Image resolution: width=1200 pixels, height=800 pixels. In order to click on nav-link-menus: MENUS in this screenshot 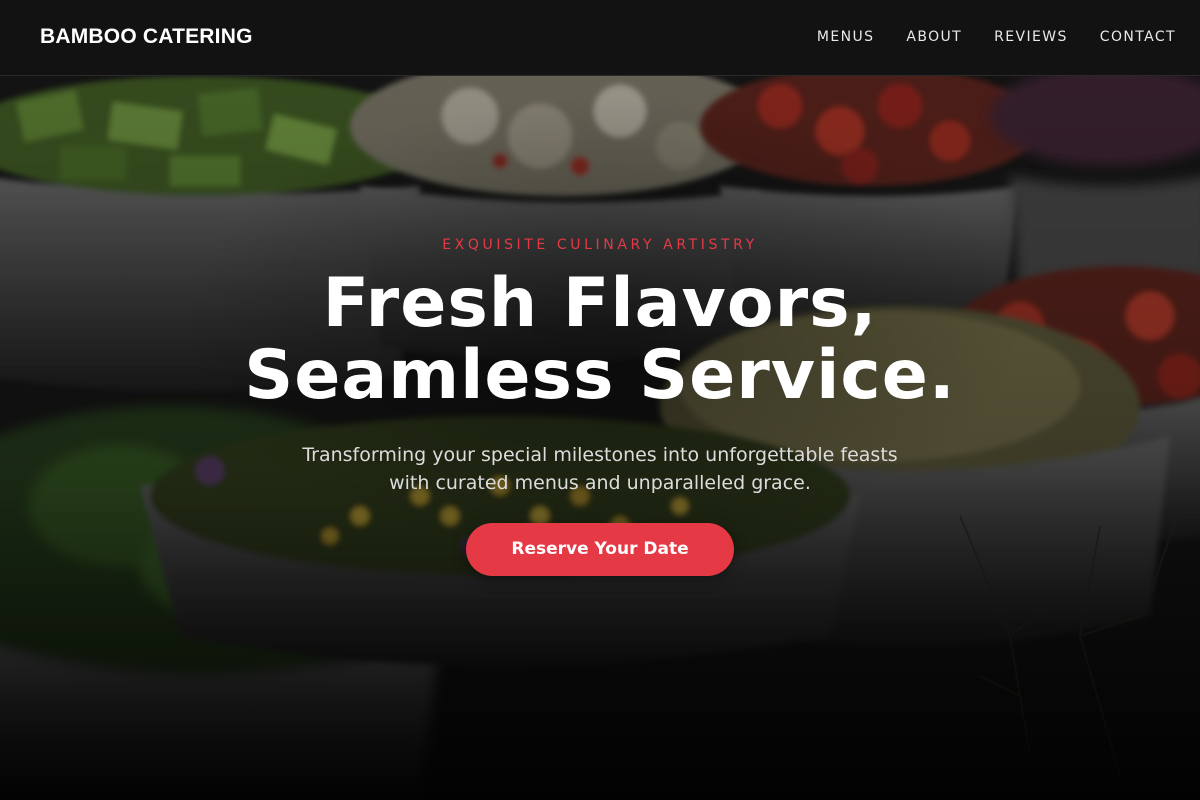, I will do `click(846, 37)`.